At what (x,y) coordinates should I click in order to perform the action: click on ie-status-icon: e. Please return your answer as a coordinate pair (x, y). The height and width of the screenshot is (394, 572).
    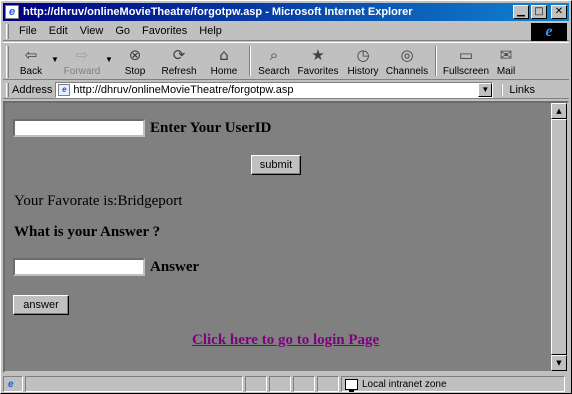
    Looking at the image, I should click on (11, 384).